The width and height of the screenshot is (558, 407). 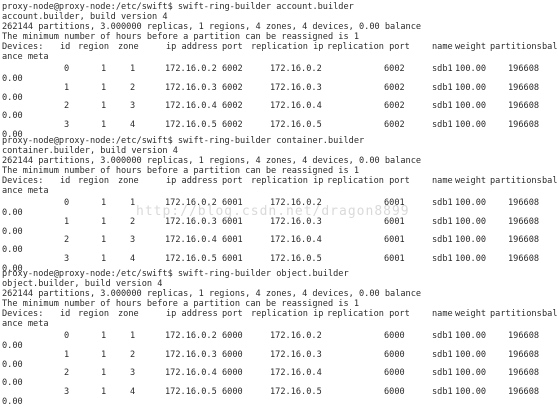 I want to click on device-port: 6000, so click(x=232, y=336).